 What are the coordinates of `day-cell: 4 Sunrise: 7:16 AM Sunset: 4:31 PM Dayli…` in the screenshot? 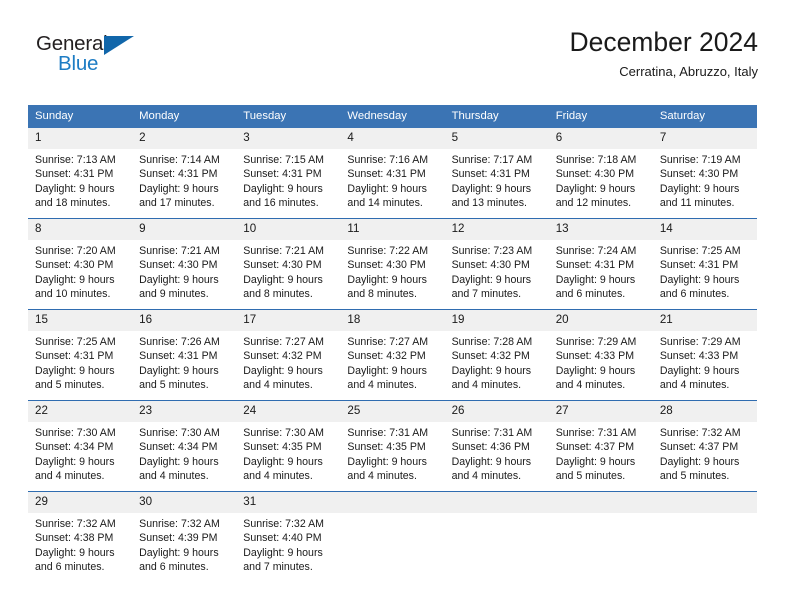 It's located at (392, 173).